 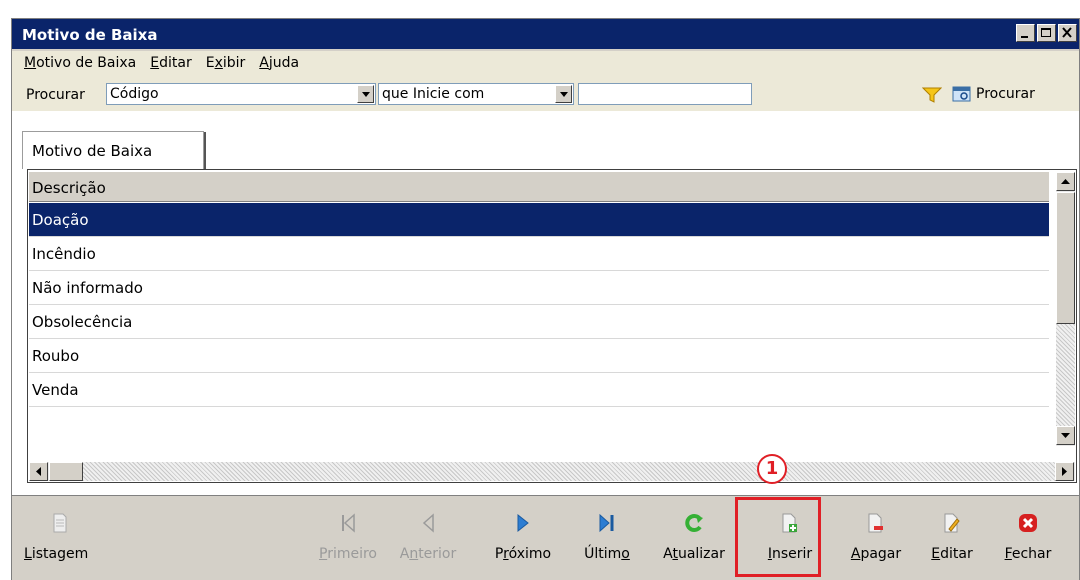 What do you see at coordinates (226, 66) in the screenshot?
I see `menu-exibir: Exibir` at bounding box center [226, 66].